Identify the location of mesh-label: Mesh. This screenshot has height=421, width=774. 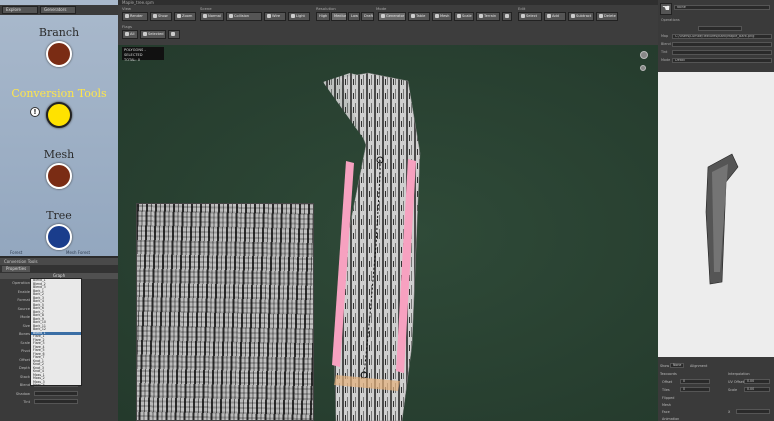
(666, 405).